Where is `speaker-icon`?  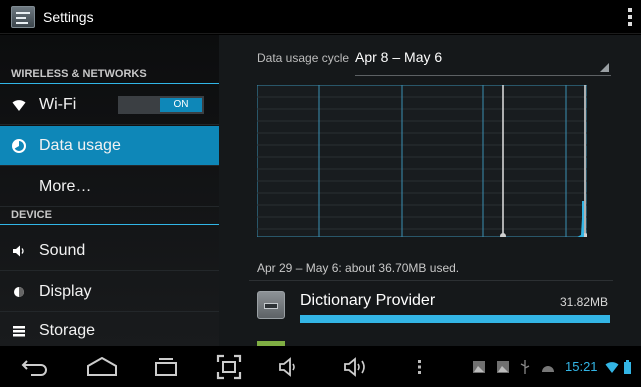 speaker-icon is located at coordinates (19, 251).